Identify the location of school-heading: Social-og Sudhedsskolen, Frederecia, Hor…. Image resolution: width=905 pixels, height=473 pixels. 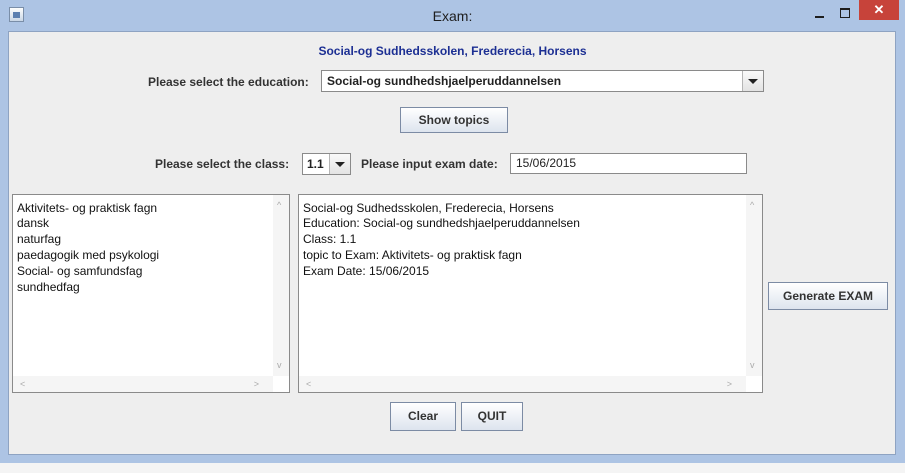
(452, 51).